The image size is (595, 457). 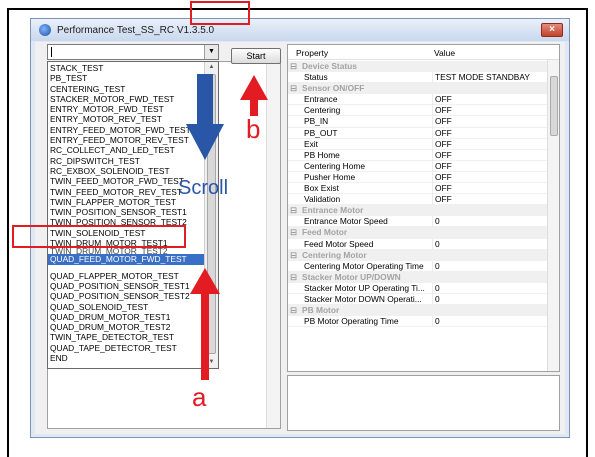 I want to click on property-row: Validation OFF, so click(x=417, y=200).